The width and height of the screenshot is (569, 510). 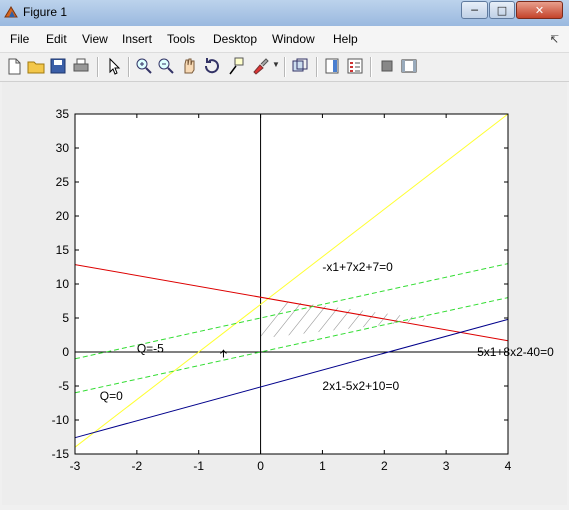 What do you see at coordinates (61, 454) in the screenshot?
I see `y-tick-label: -15` at bounding box center [61, 454].